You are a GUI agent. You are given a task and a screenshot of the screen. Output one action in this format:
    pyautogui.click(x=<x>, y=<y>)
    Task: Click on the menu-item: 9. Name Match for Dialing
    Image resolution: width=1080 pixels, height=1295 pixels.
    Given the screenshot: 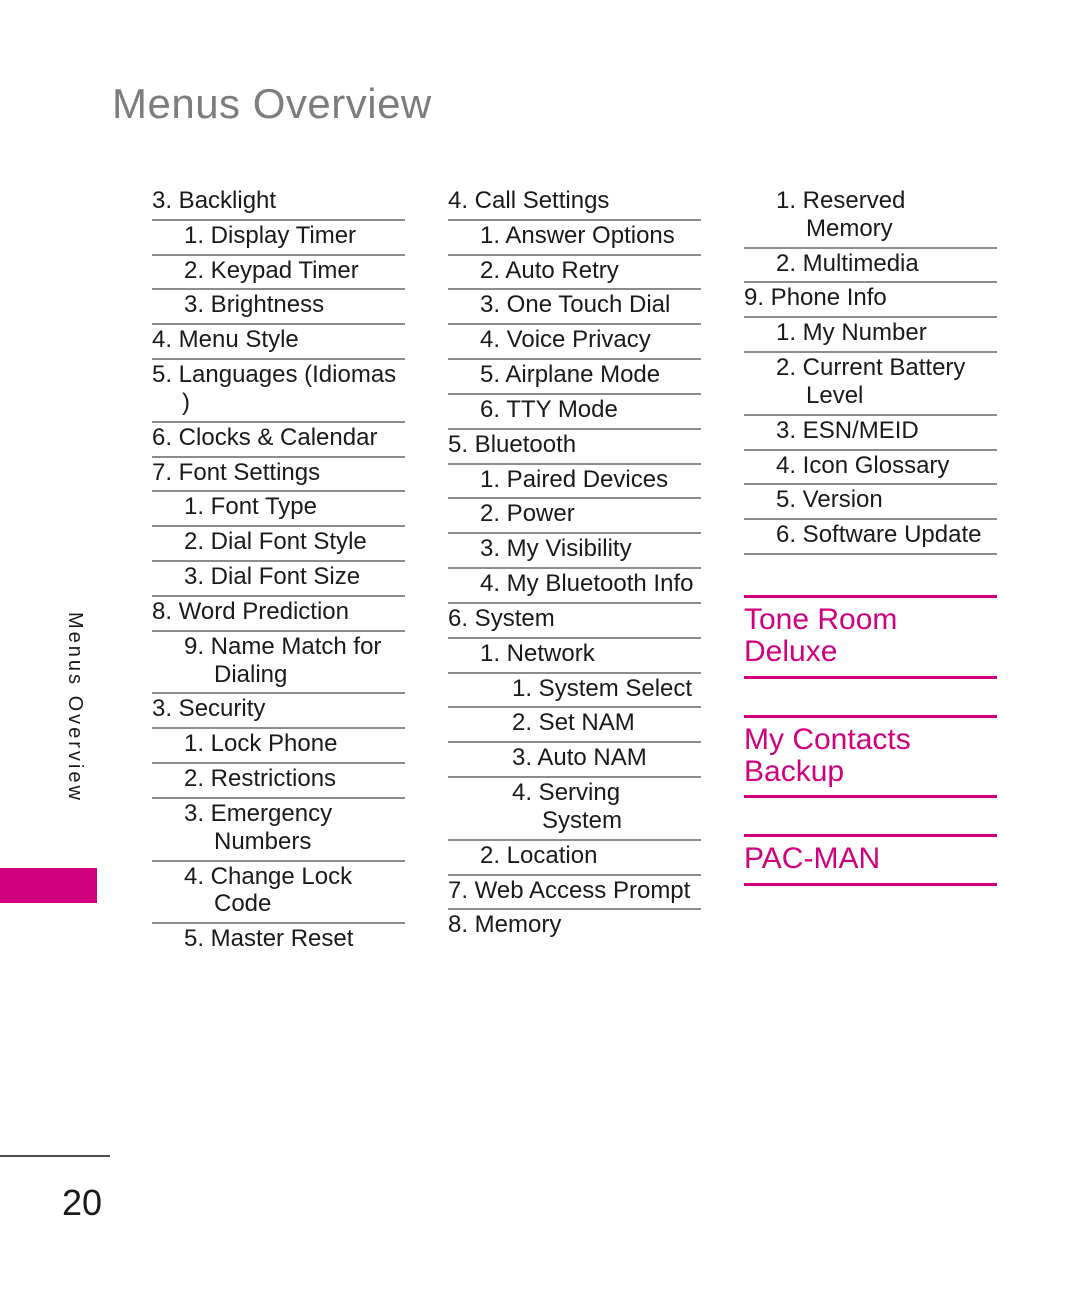 What is the action you would take?
    pyautogui.click(x=278, y=663)
    